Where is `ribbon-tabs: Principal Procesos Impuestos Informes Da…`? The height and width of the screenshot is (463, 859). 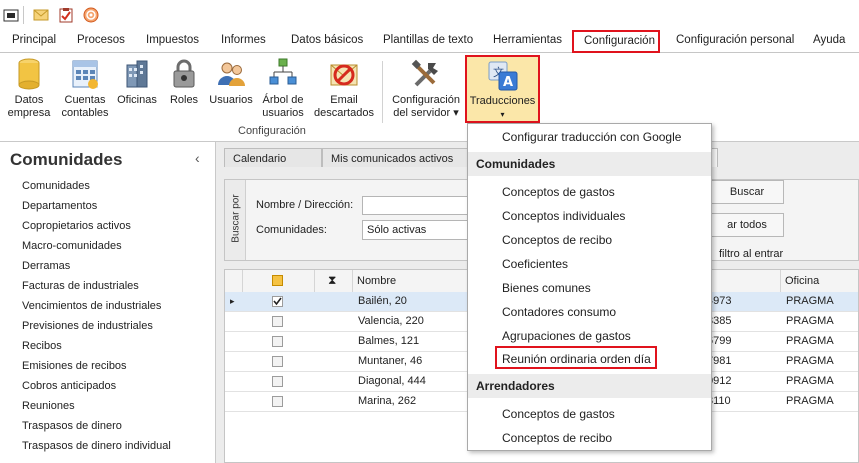
ribbon-tabs: Principal Procesos Impuestos Informes Da… is located at coordinates (429, 41).